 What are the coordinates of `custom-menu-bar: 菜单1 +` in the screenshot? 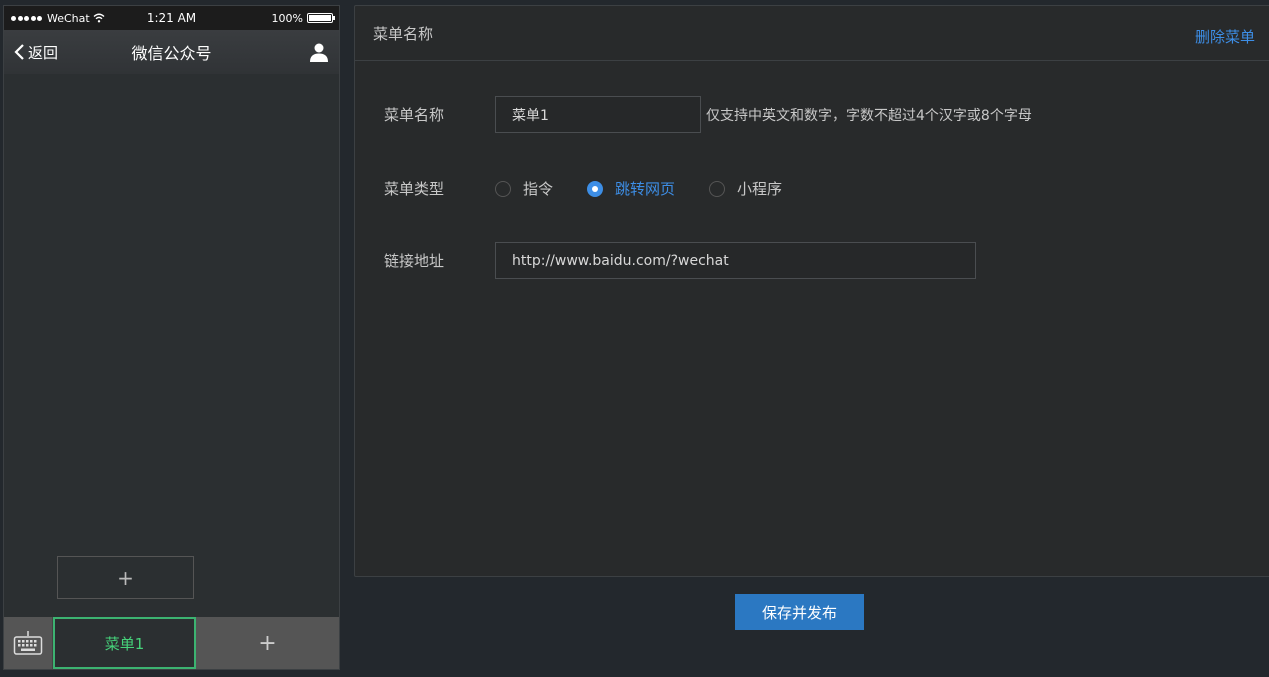 It's located at (171, 643).